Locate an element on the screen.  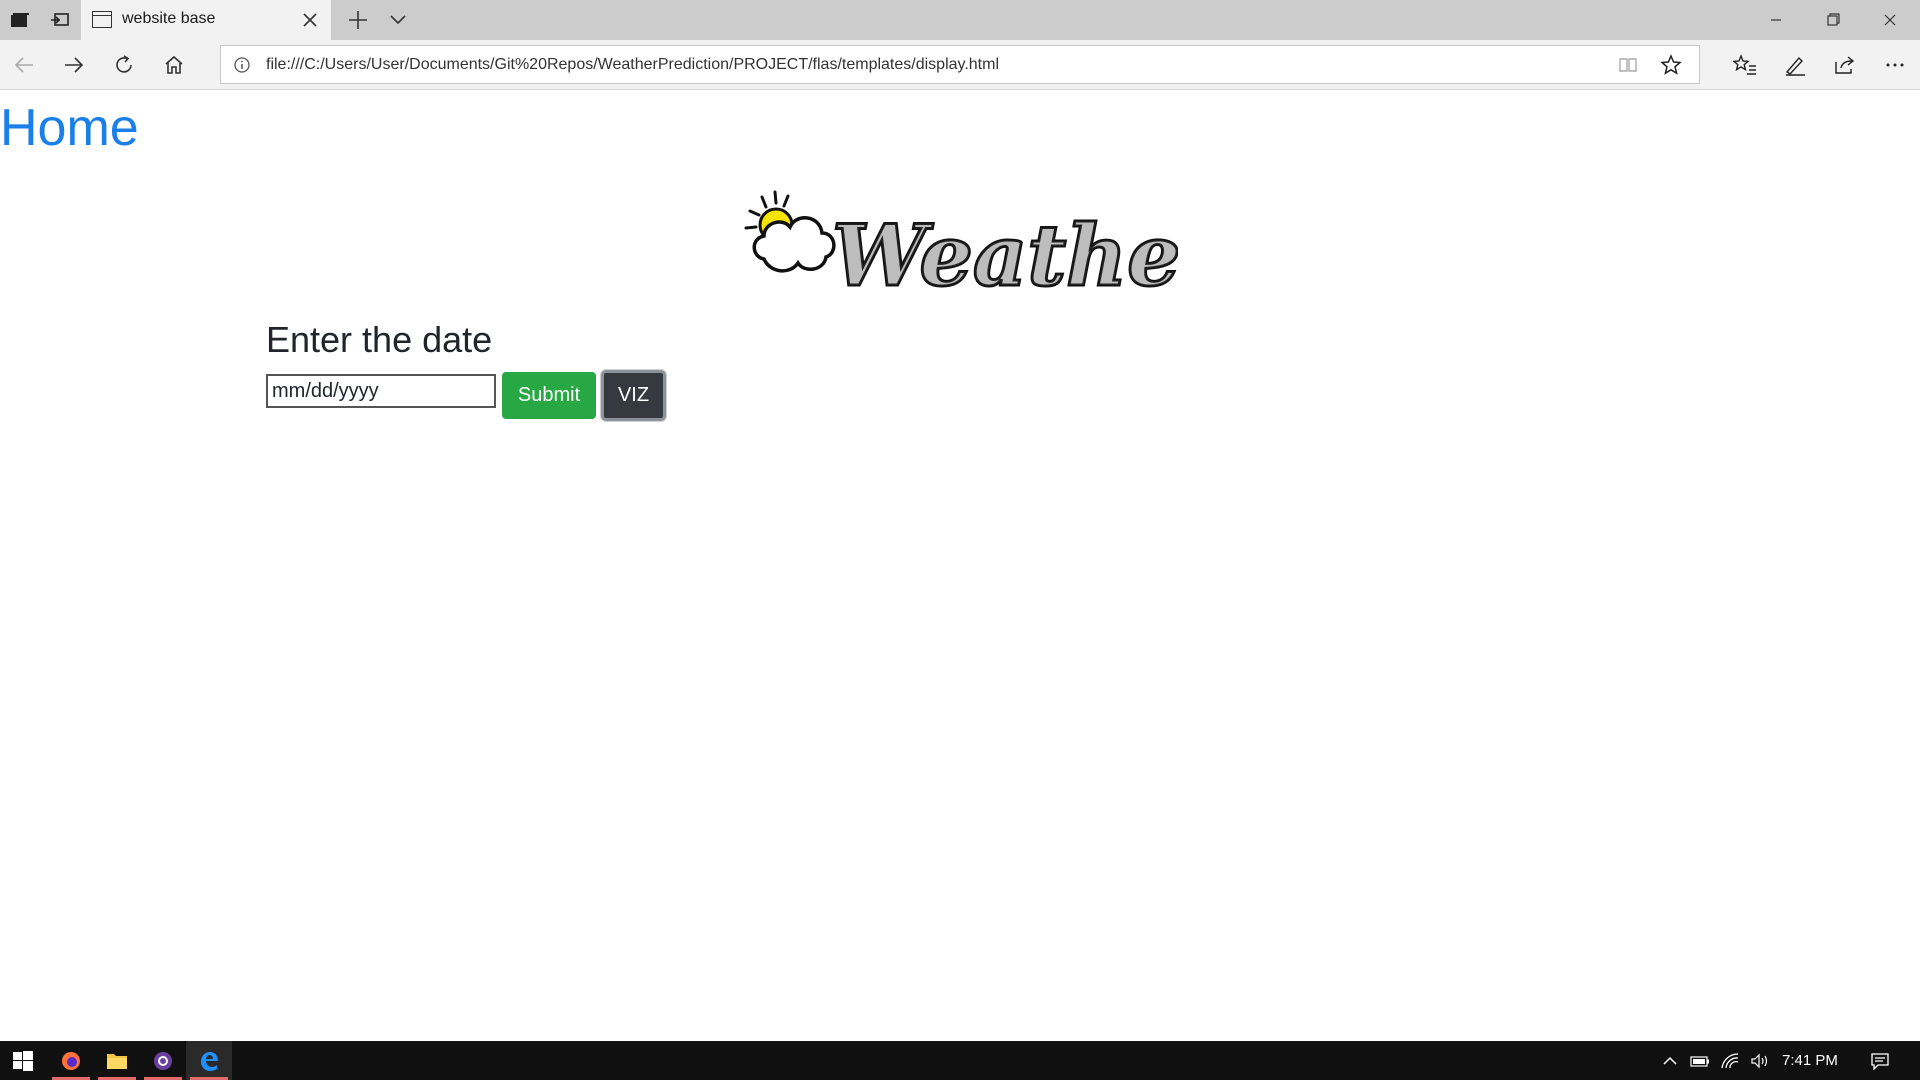
date-input is located at coordinates (381, 391).